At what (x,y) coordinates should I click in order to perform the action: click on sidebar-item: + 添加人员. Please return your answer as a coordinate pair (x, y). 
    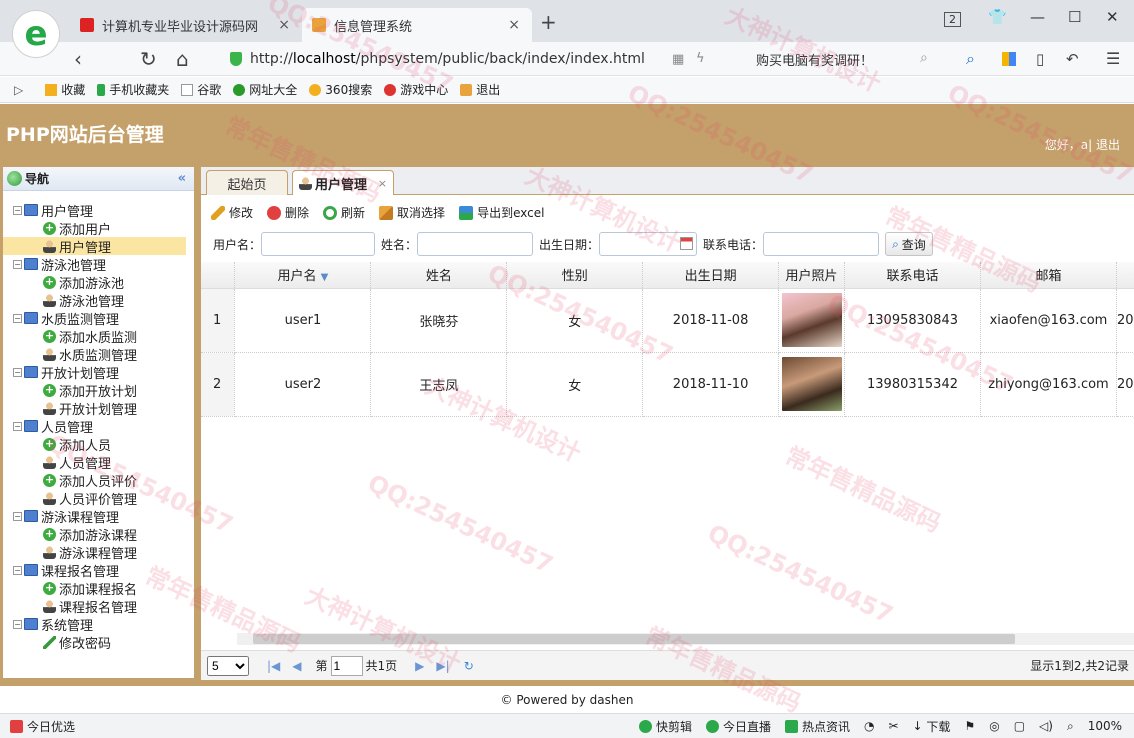
    Looking at the image, I should click on (98, 444).